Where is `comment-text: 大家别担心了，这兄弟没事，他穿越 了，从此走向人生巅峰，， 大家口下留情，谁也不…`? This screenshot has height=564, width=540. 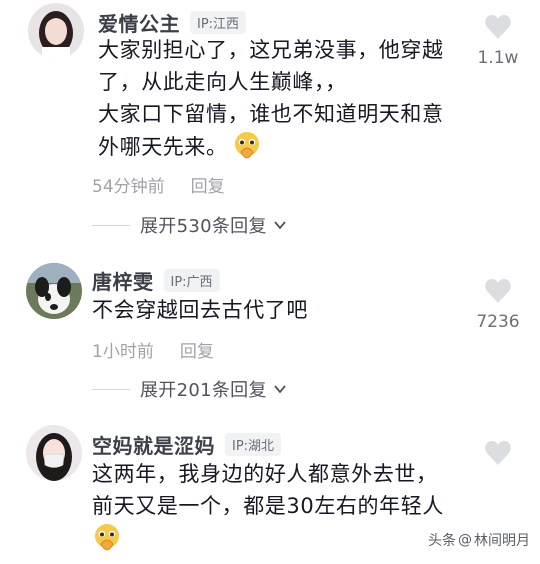
comment-text: 大家别担心了，这兄弟没事，他穿越 了，从此走向人生巅峰，， 大家口下留情，谁也不… is located at coordinates (271, 98).